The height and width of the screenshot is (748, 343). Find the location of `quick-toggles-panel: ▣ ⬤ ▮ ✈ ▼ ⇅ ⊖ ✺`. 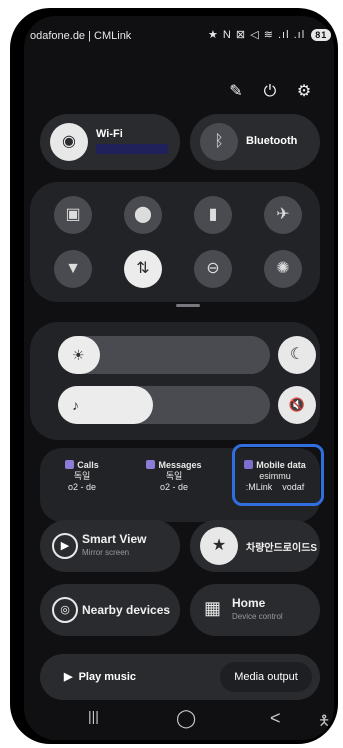

quick-toggles-panel: ▣ ⬤ ▮ ✈ ▼ ⇅ ⊖ ✺ is located at coordinates (175, 242).